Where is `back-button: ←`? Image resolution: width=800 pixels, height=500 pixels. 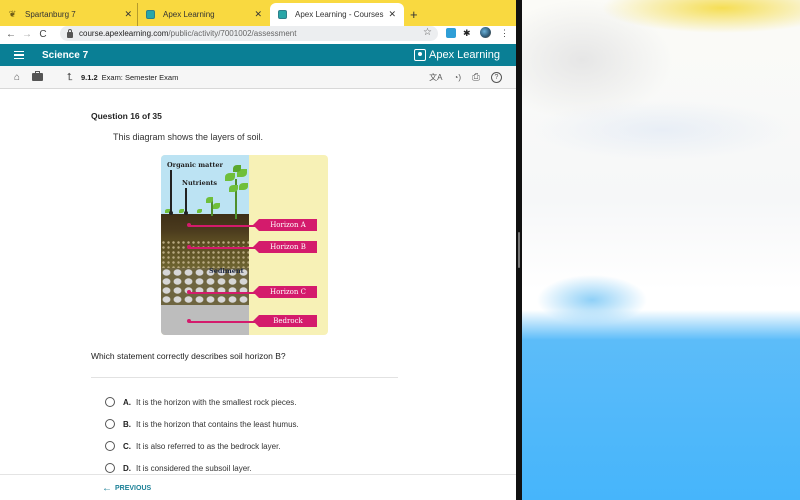
back-button: ← is located at coordinates (11, 34).